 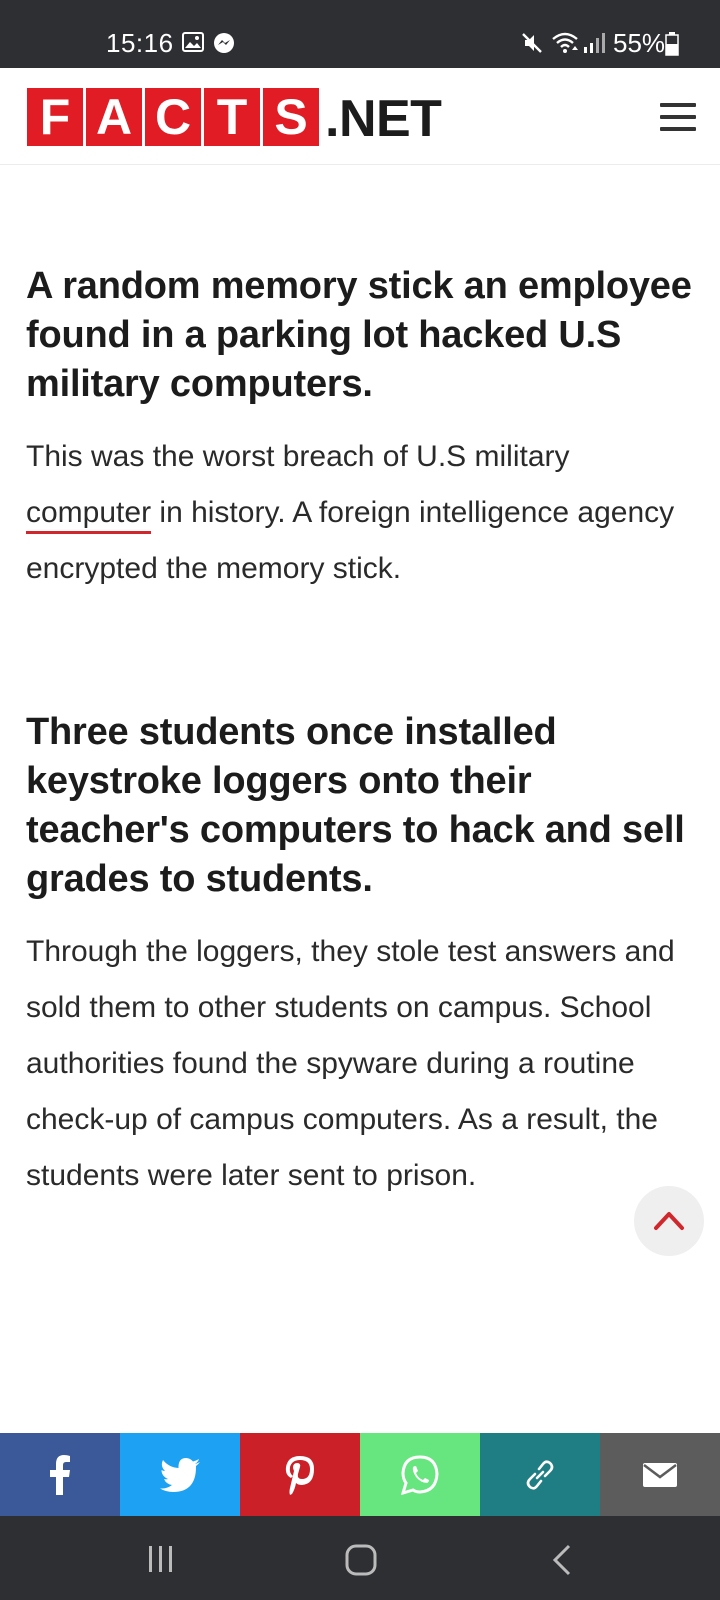 I want to click on chevron-up-icon, so click(x=669, y=1221).